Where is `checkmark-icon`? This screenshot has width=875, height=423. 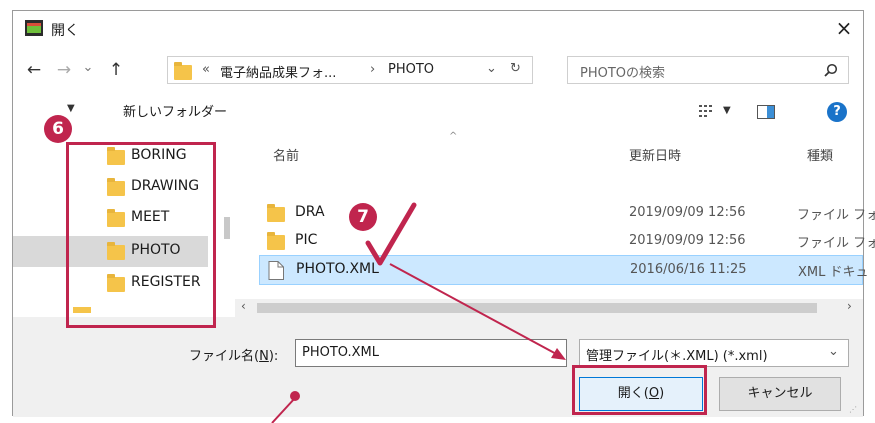 checkmark-icon is located at coordinates (391, 234).